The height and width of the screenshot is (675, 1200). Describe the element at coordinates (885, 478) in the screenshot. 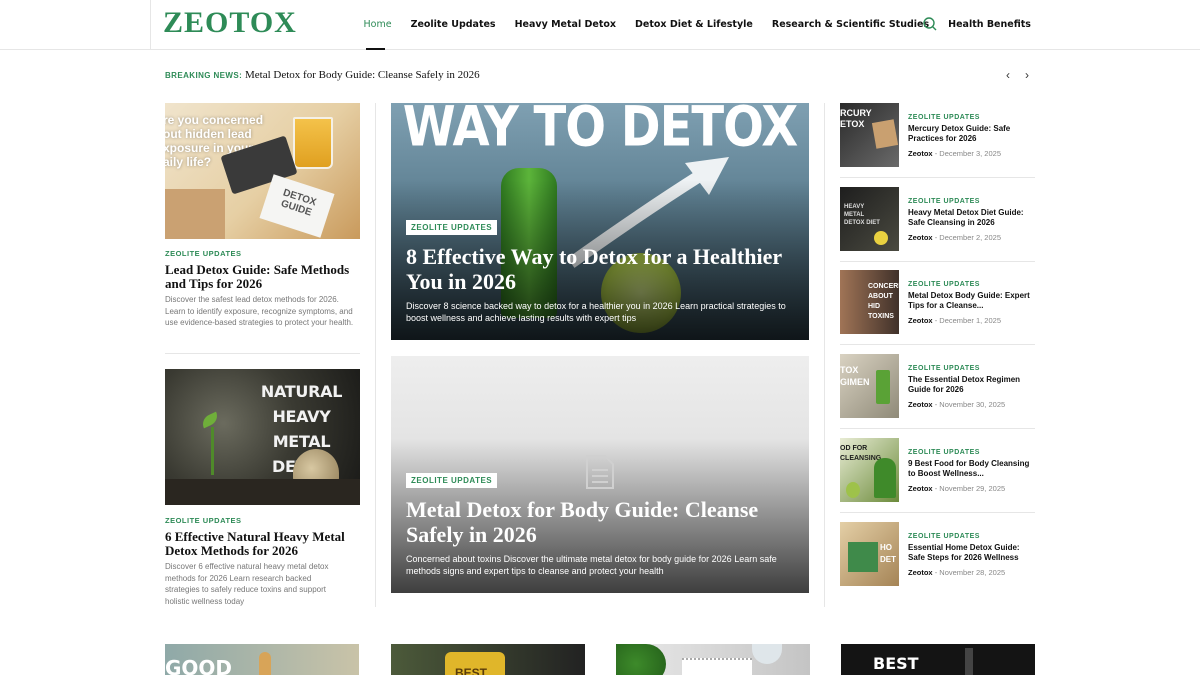

I see `green-figure` at that location.